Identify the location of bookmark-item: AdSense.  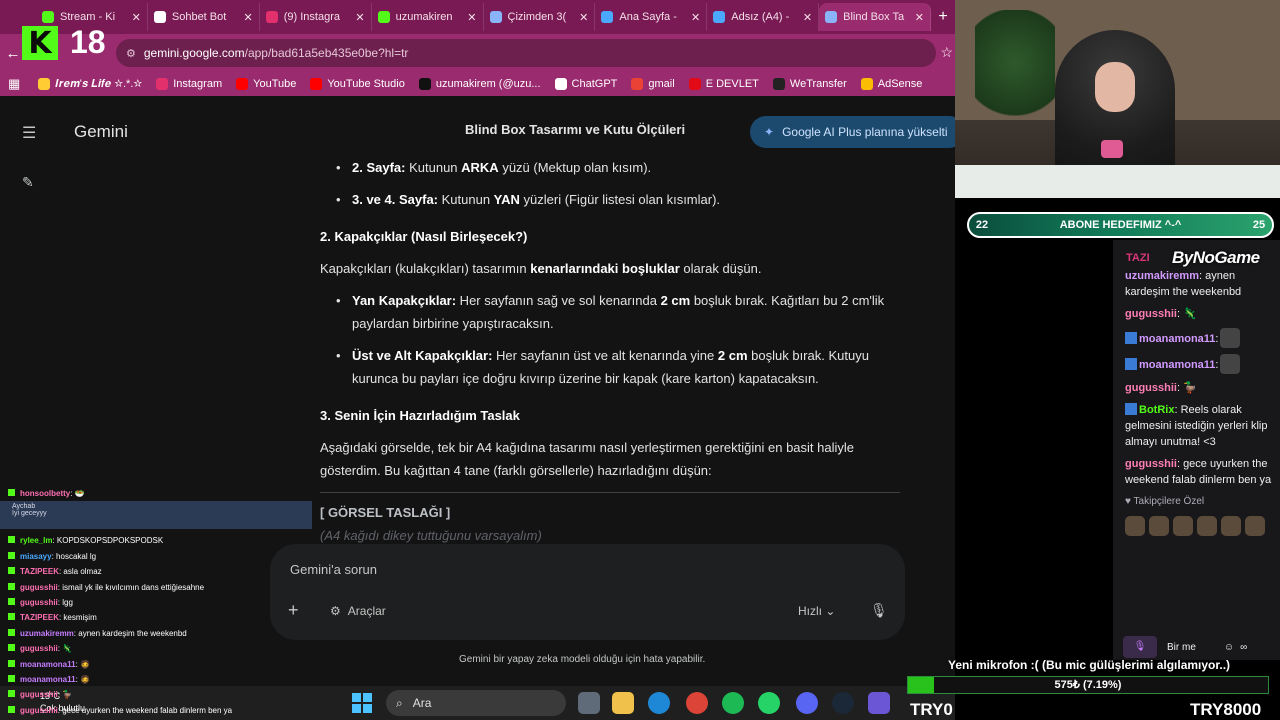
(891, 84).